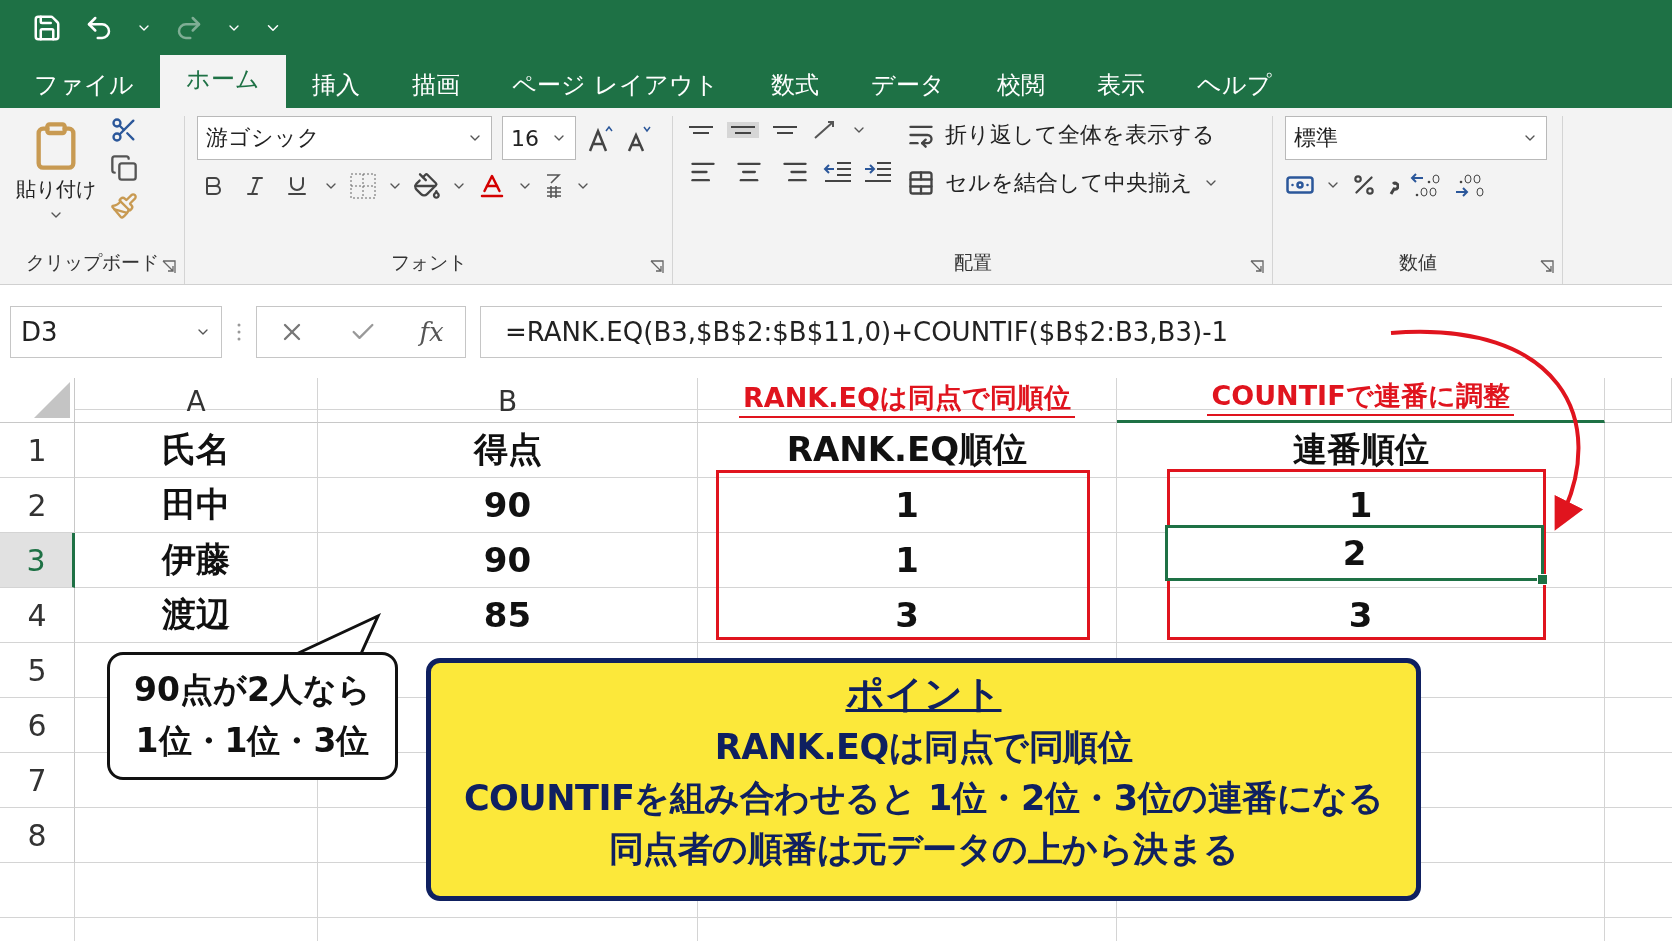 The image size is (1672, 941). Describe the element at coordinates (1364, 185) in the screenshot. I see `percent-icon` at that location.